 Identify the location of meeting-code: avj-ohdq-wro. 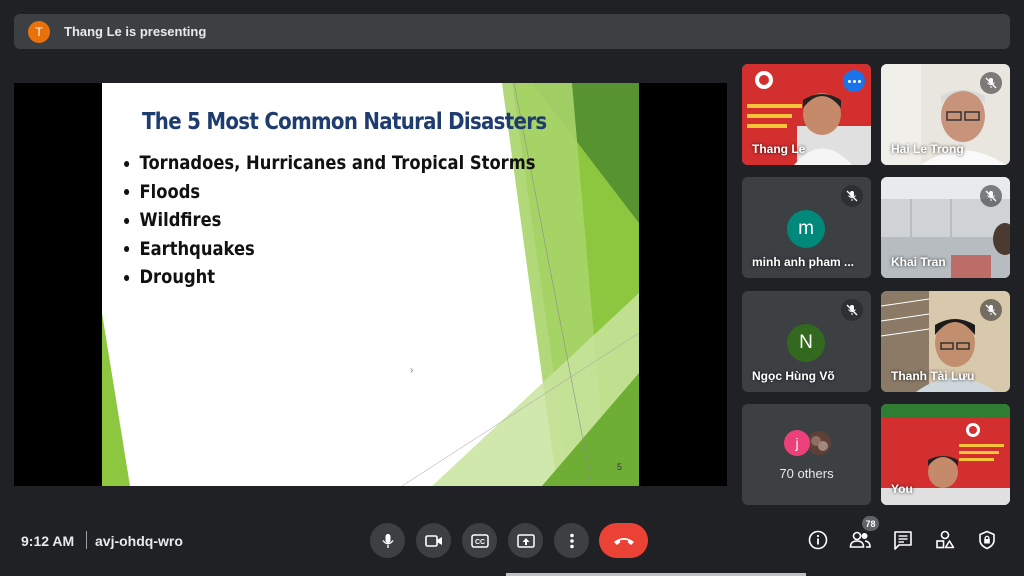
(139, 541).